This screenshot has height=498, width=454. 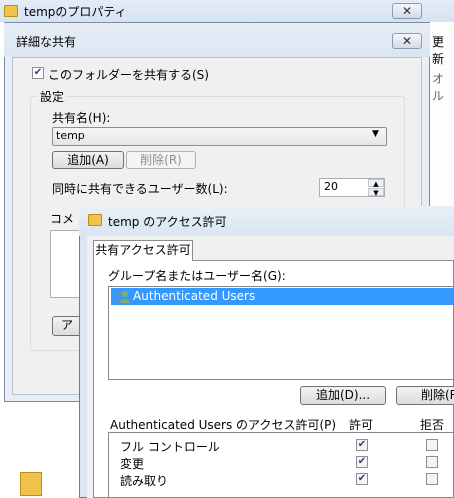 I want to click on user-name: Authenticated Users, so click(x=194, y=296).